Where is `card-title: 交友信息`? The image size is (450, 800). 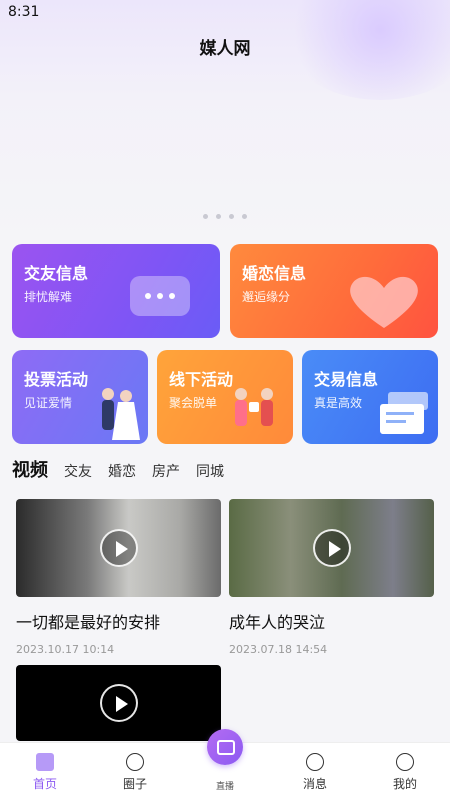 card-title: 交友信息 is located at coordinates (56, 273).